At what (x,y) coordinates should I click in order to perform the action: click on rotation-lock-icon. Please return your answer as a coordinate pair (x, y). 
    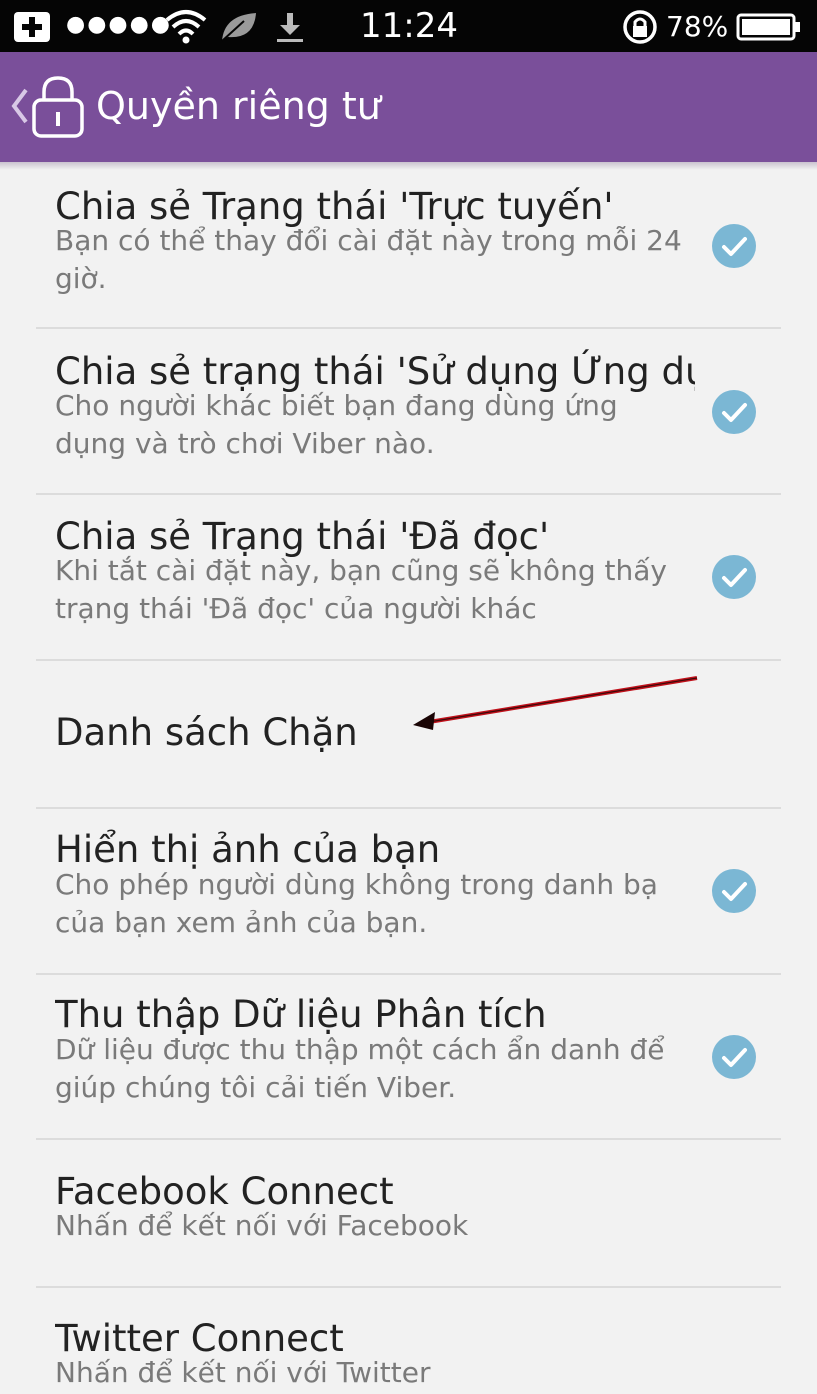
    Looking at the image, I should click on (640, 27).